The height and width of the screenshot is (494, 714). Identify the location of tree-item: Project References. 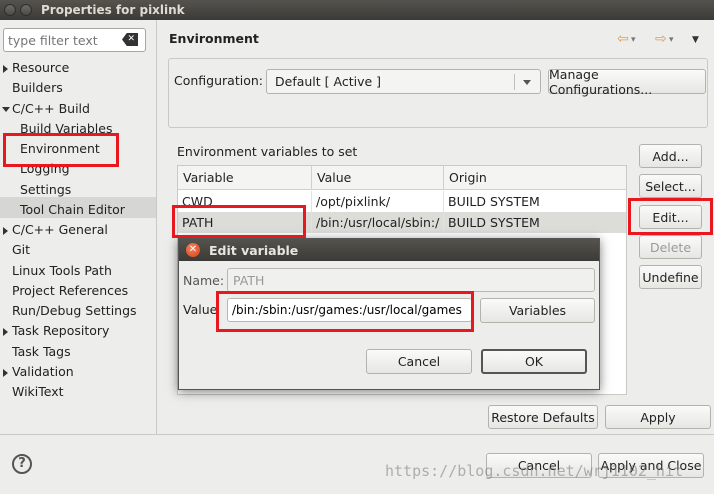
(70, 291).